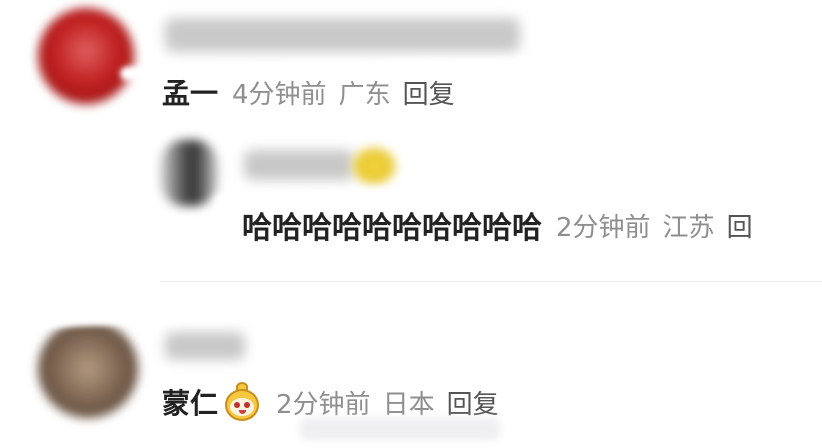 Image resolution: width=822 pixels, height=448 pixels. What do you see at coordinates (190, 92) in the screenshot?
I see `commenter-name: 孟一` at bounding box center [190, 92].